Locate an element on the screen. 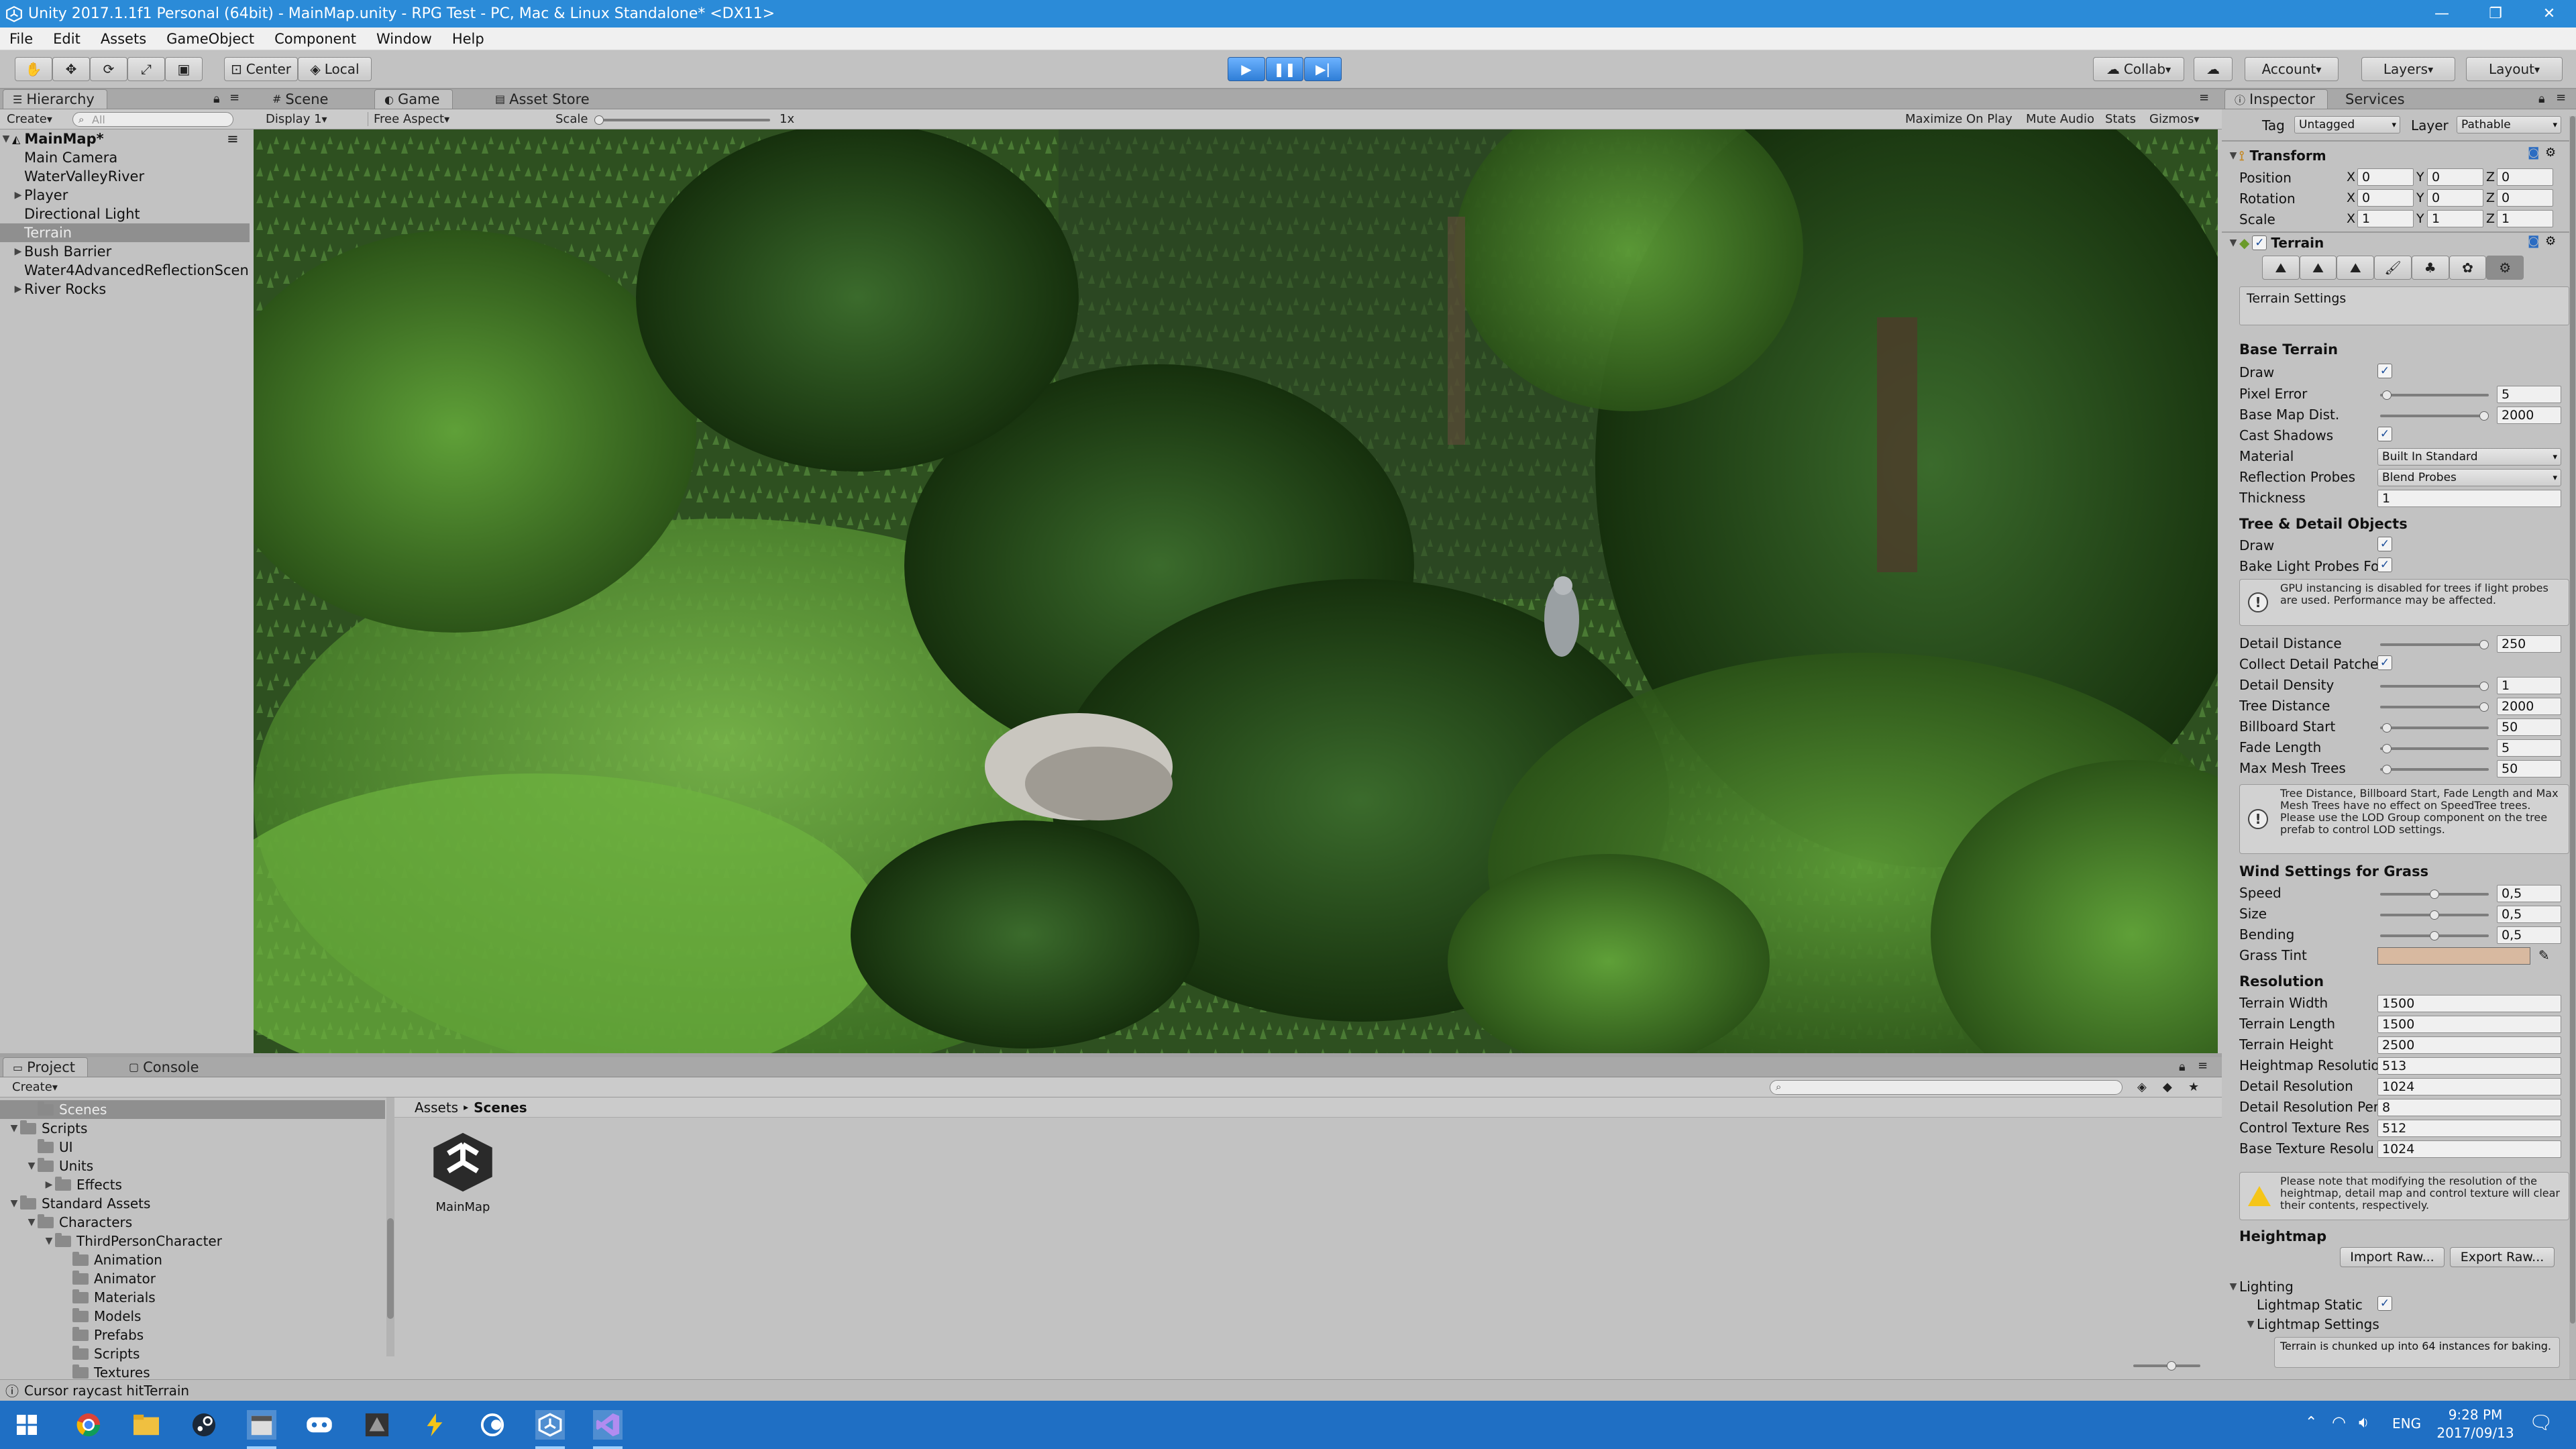 The height and width of the screenshot is (1449, 2576). hand-tool-button: ✋ is located at coordinates (33, 69).